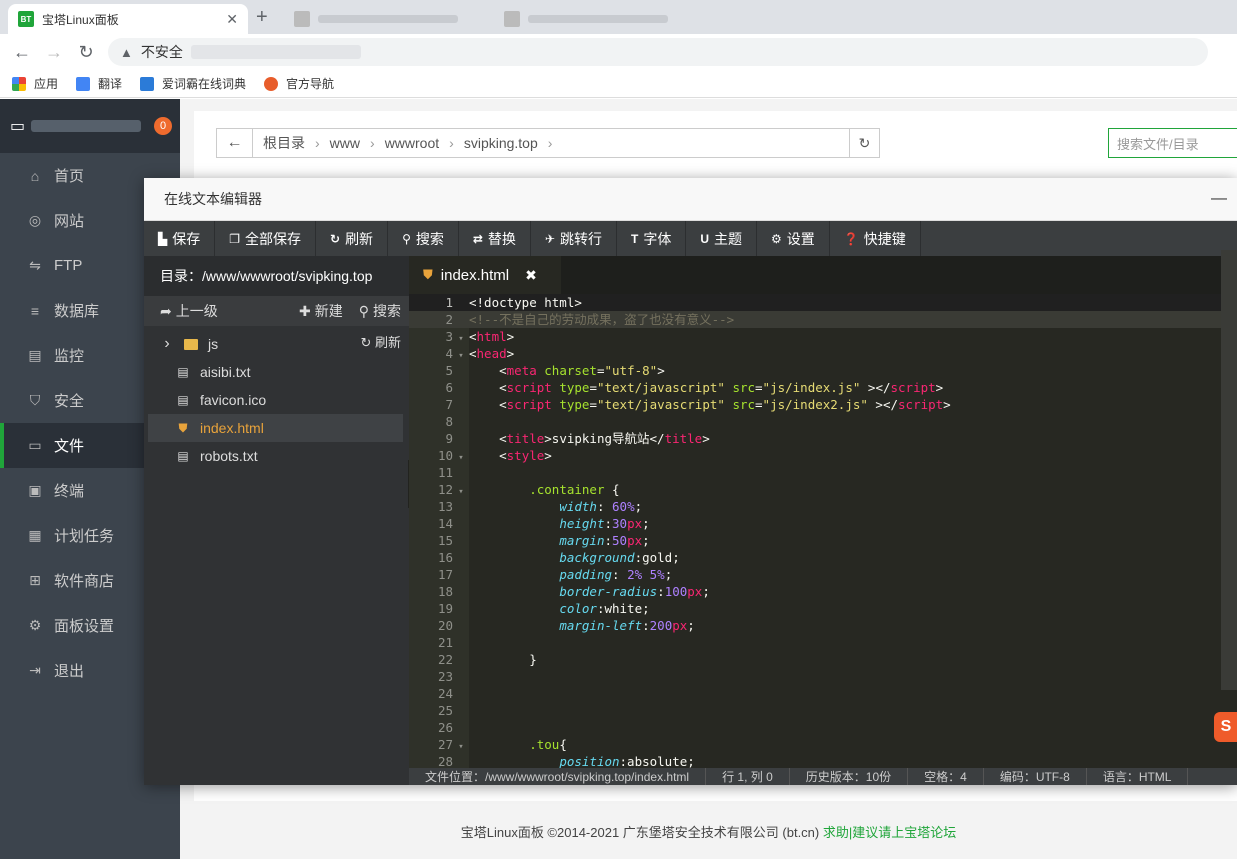 Image resolution: width=1237 pixels, height=859 pixels. What do you see at coordinates (815, 676) in the screenshot?
I see `code-line: 23` at bounding box center [815, 676].